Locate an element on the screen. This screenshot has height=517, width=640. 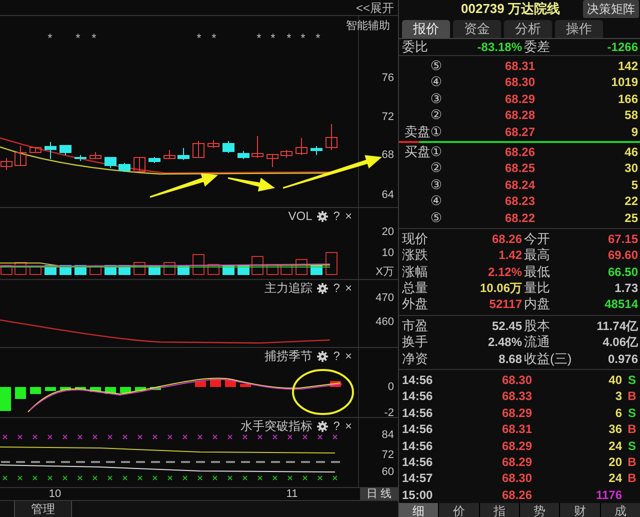
trade-price: 68.26 is located at coordinates (516, 495).